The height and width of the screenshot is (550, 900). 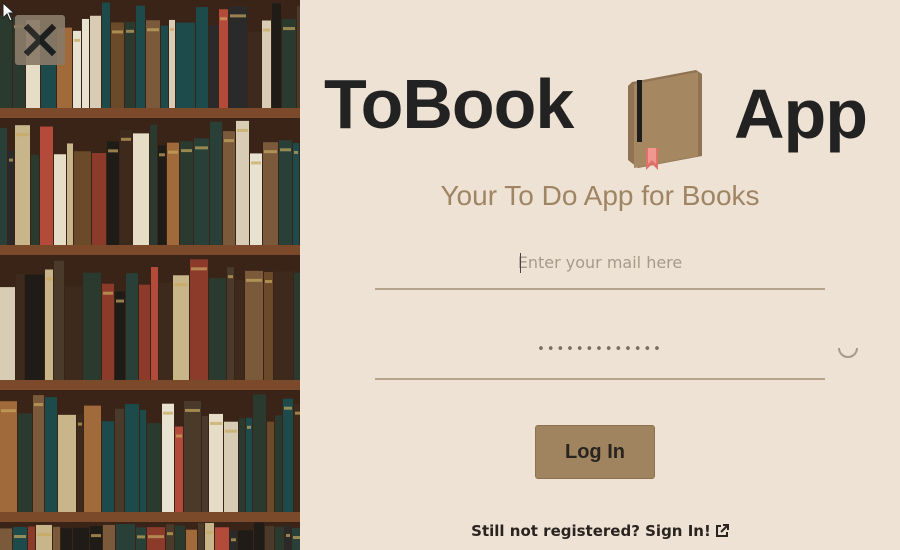 What do you see at coordinates (722, 531) in the screenshot?
I see `external-link-icon` at bounding box center [722, 531].